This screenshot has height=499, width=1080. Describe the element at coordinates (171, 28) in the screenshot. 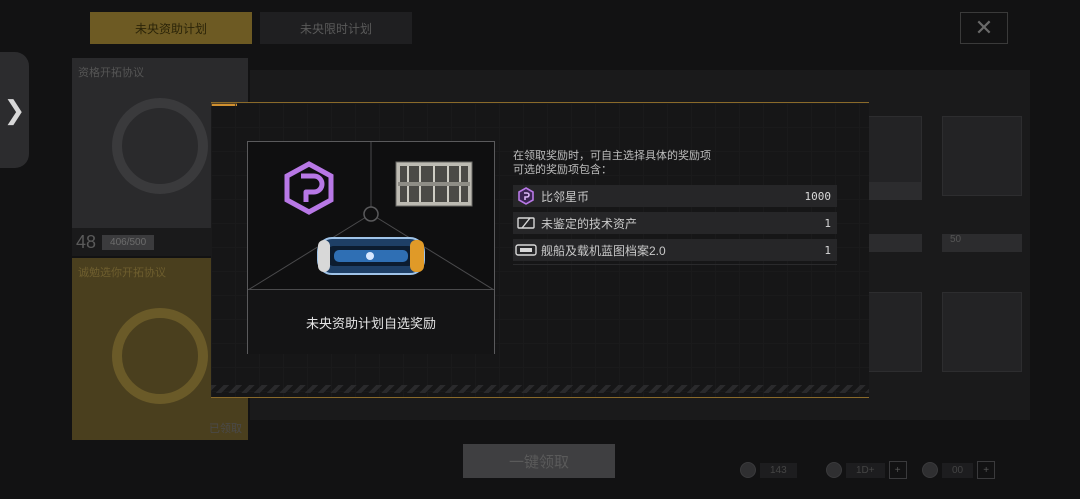

I see `tab-funding-plan: 未央资助计划` at that location.